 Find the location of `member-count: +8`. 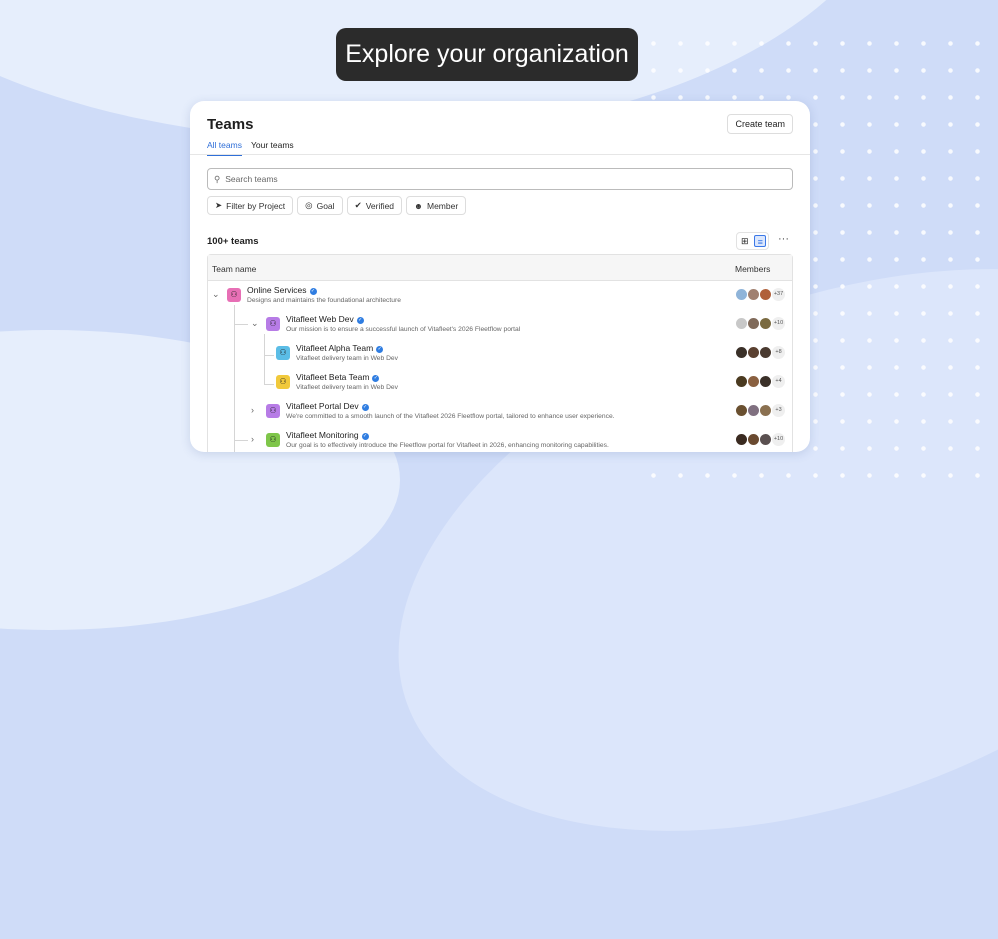

member-count: +8 is located at coordinates (778, 352).